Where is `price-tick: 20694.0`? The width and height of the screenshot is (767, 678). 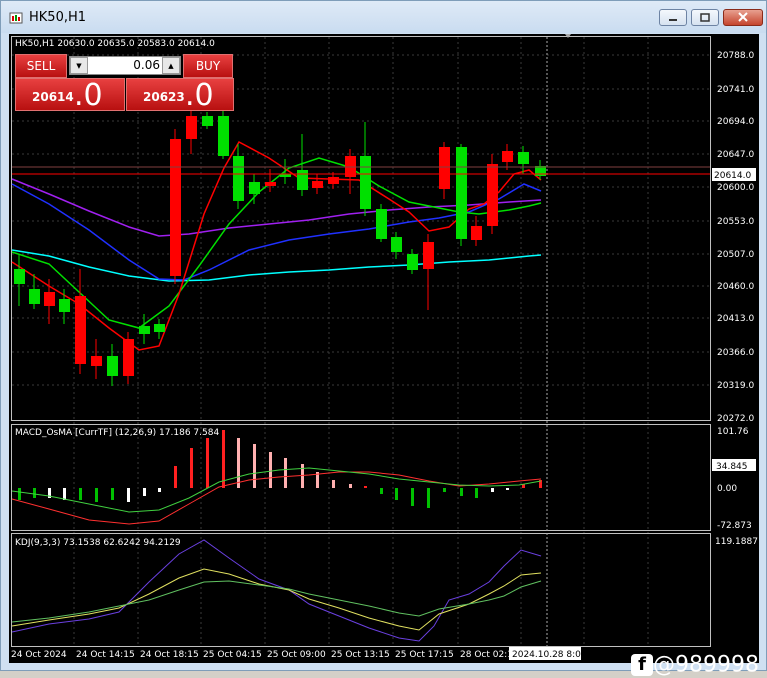 price-tick: 20694.0 is located at coordinates (735, 122).